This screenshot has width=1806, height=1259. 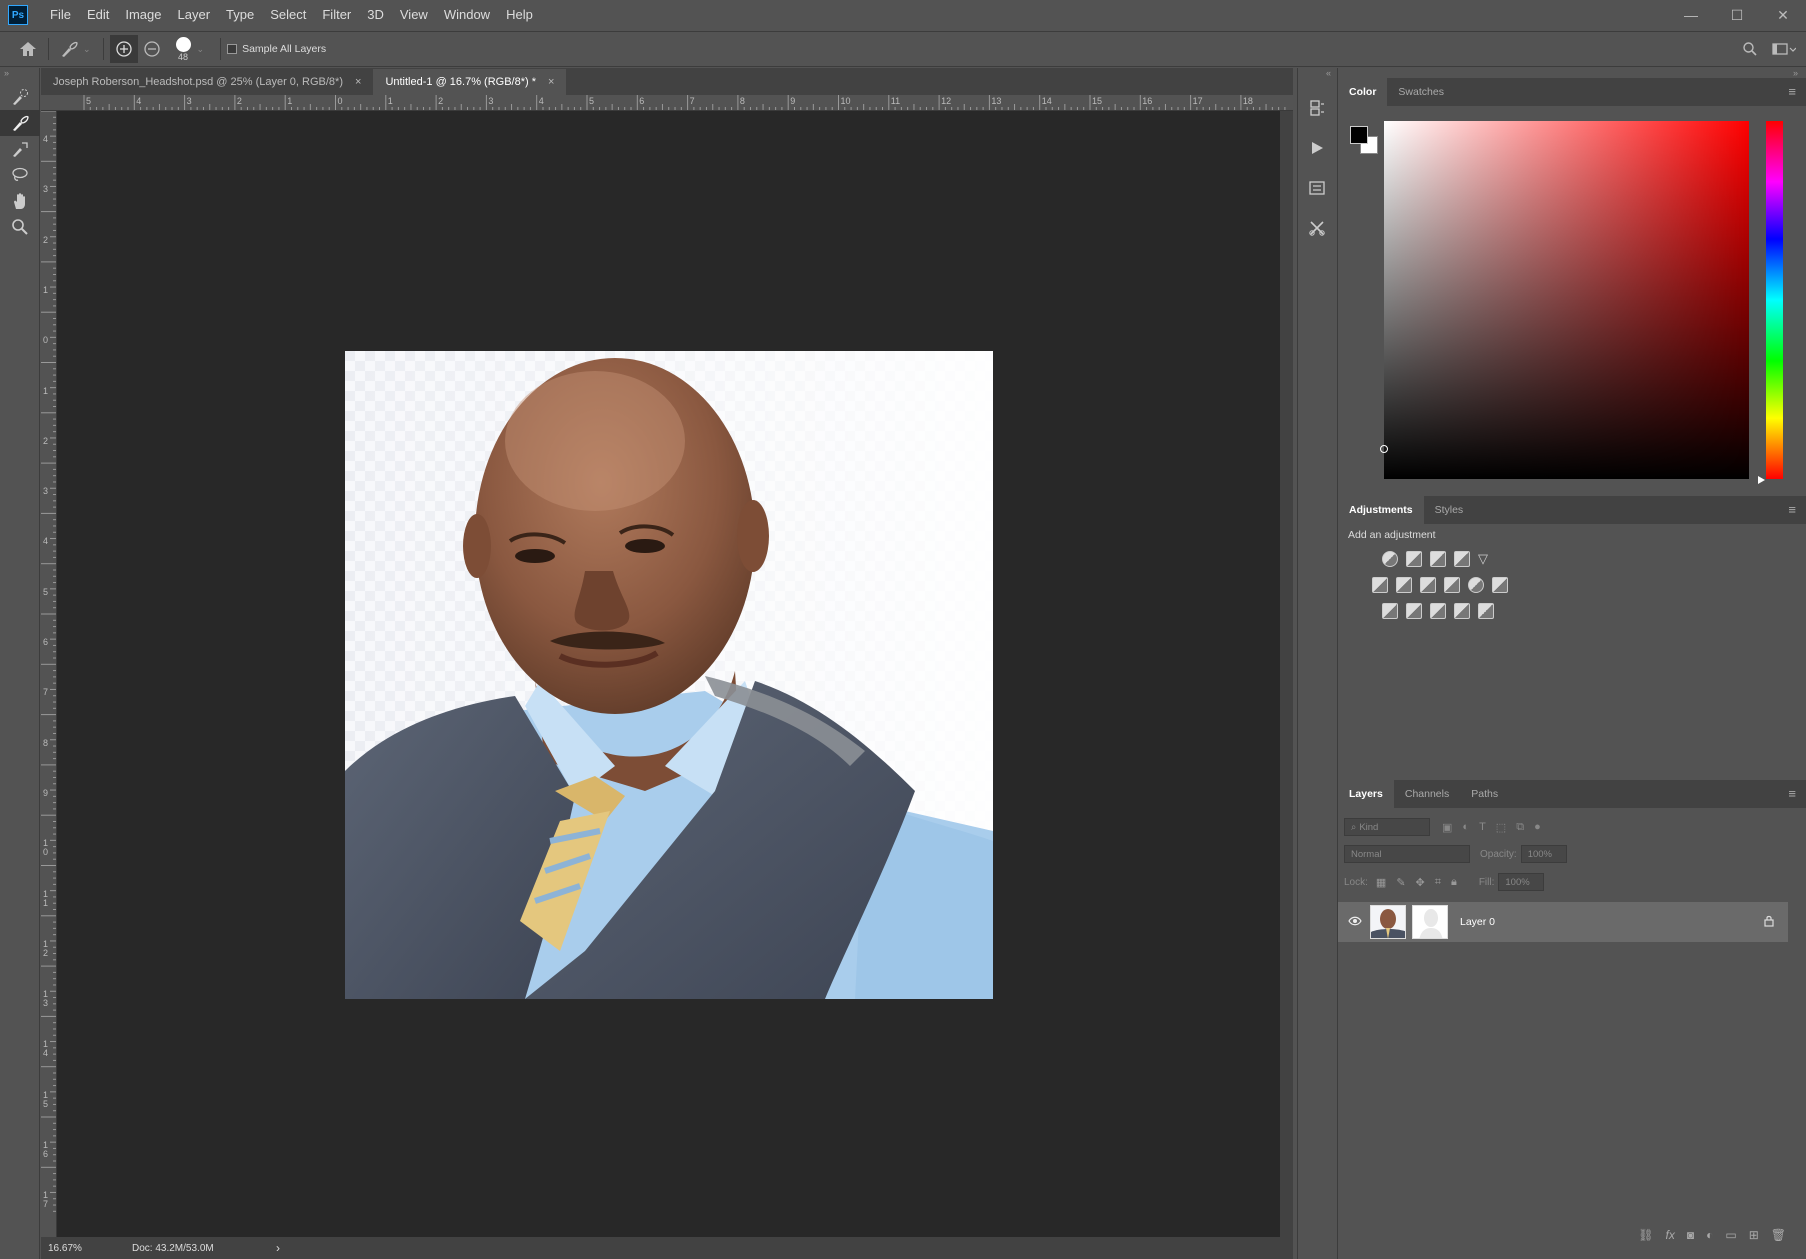 I want to click on tab-styles: Styles, so click(x=1449, y=510).